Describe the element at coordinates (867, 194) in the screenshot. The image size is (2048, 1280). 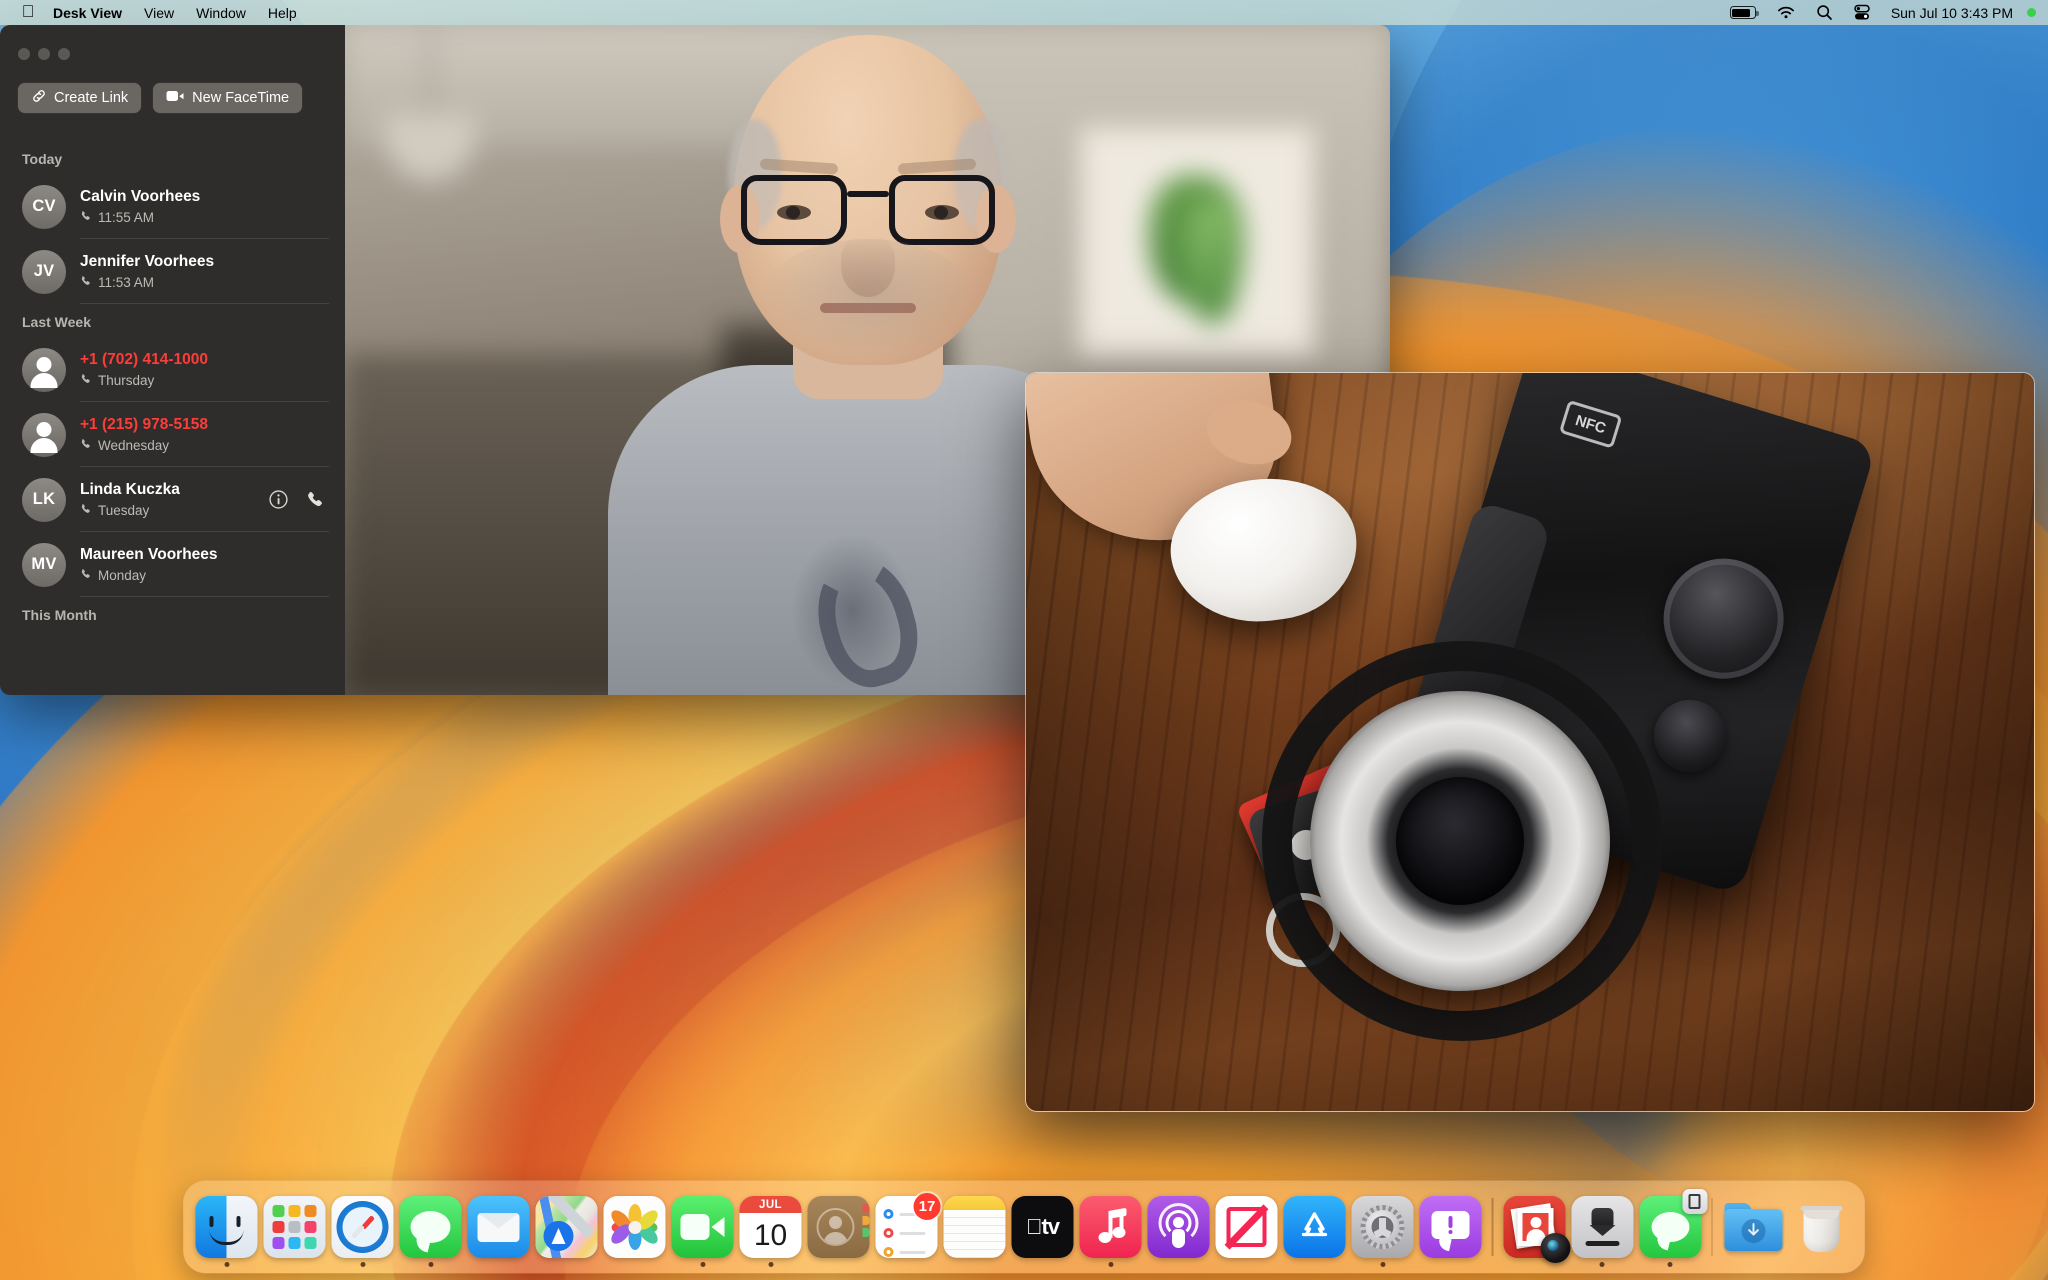
I see `glasses-bridge` at that location.